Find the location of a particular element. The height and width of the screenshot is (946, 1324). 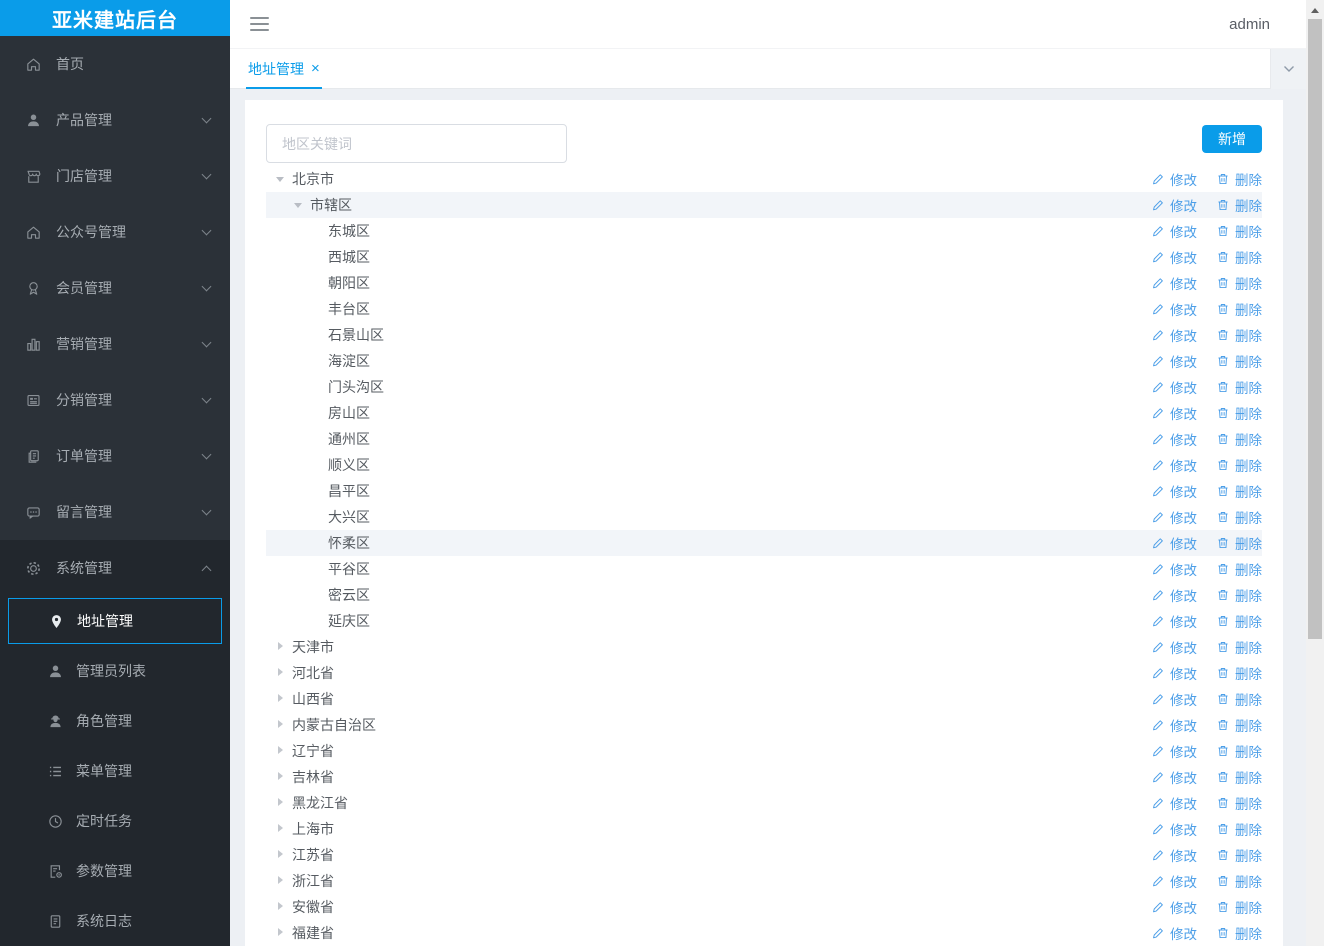

sidebar-subitem-4: 定时任务 is located at coordinates (115, 821).